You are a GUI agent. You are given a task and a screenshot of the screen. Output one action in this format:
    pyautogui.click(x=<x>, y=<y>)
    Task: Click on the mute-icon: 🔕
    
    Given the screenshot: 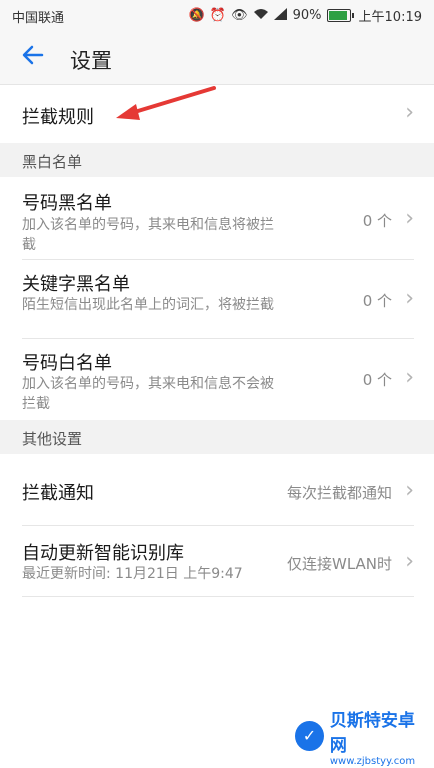 What is the action you would take?
    pyautogui.click(x=196, y=15)
    